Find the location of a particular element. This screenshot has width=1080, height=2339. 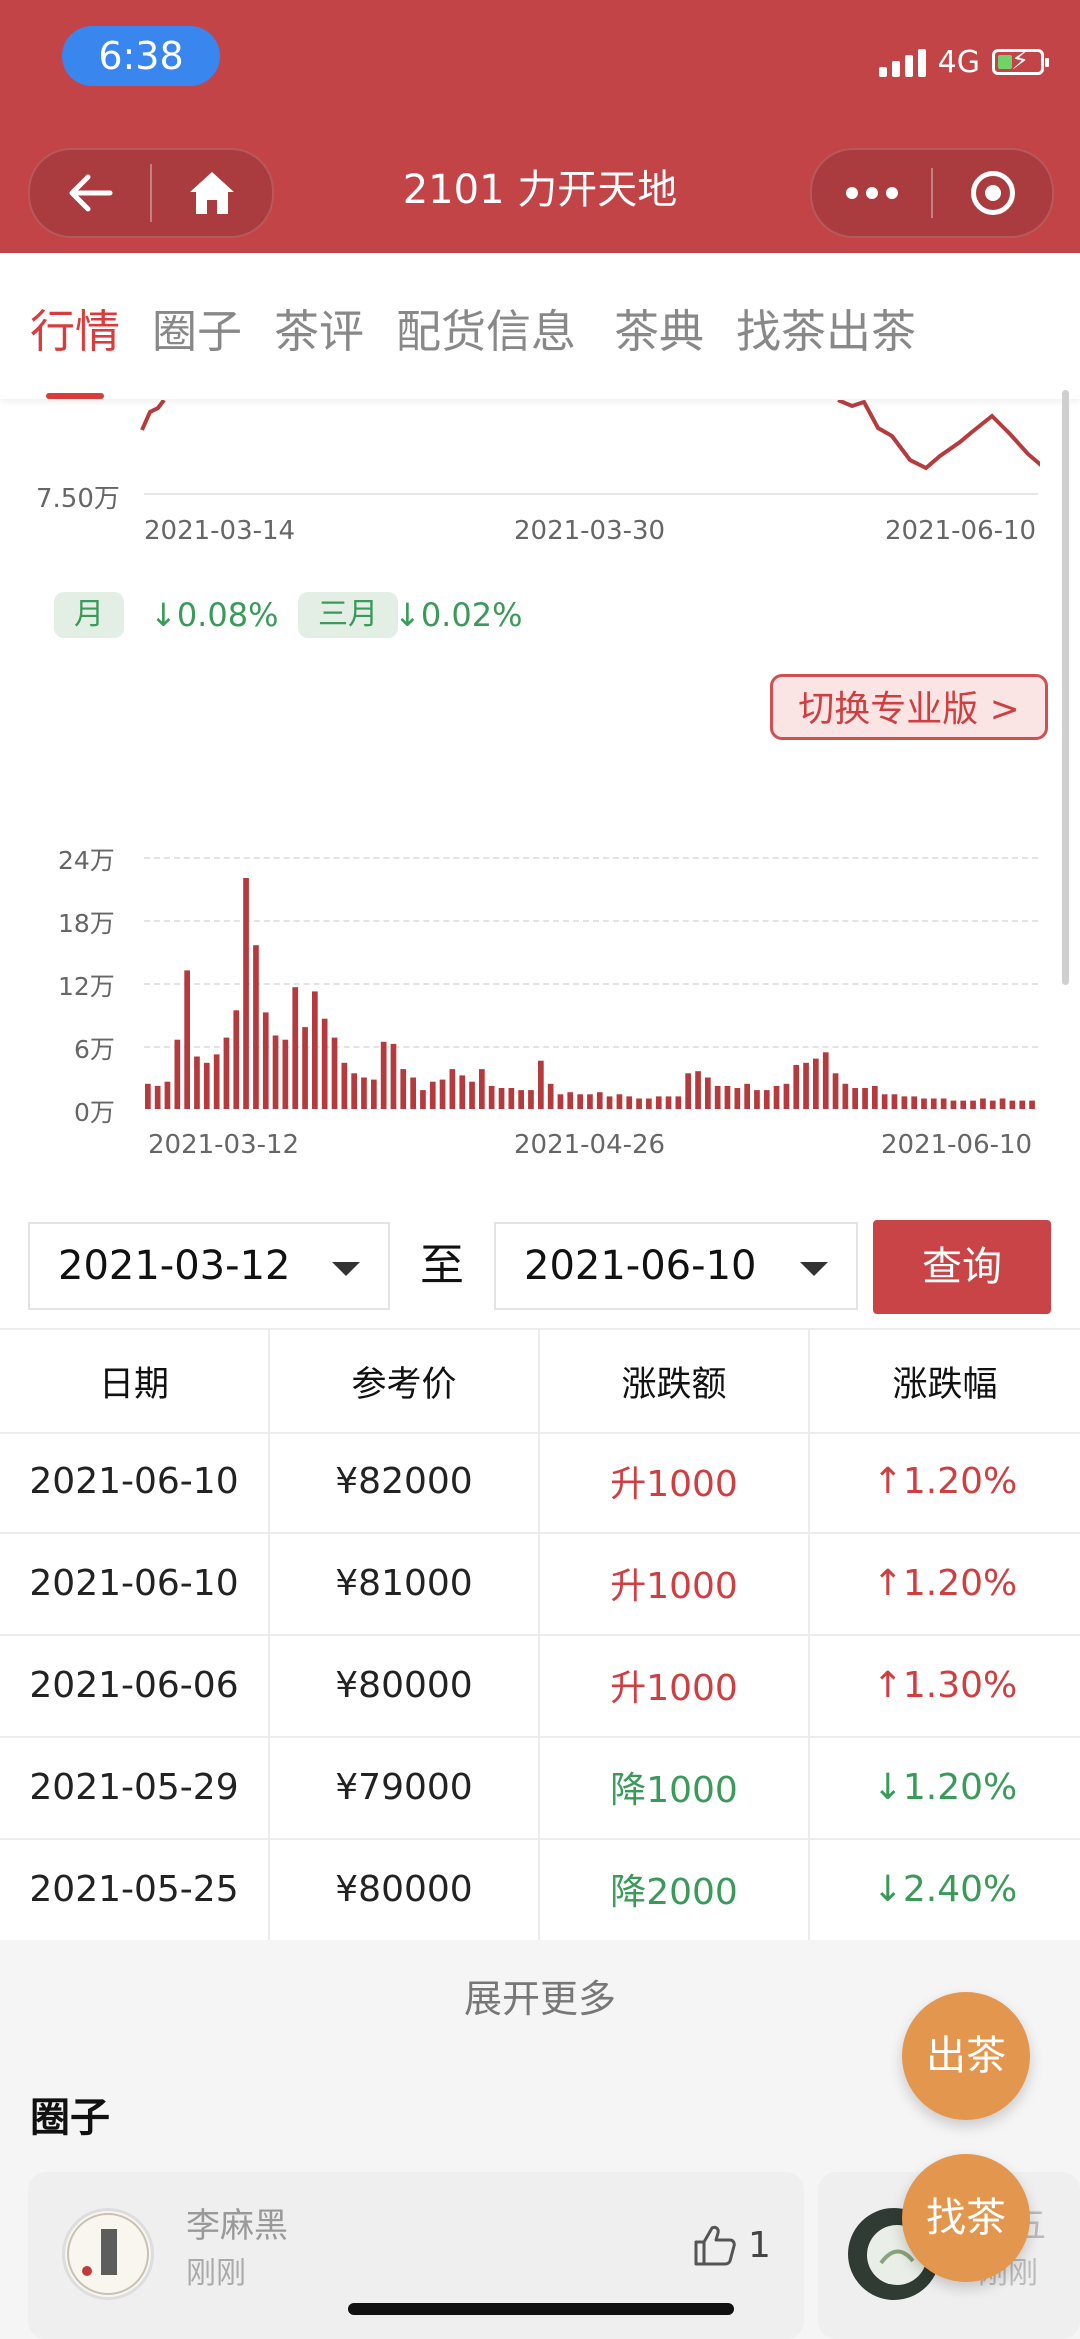

end-date-select: 2021-06-10 is located at coordinates (676, 1266).